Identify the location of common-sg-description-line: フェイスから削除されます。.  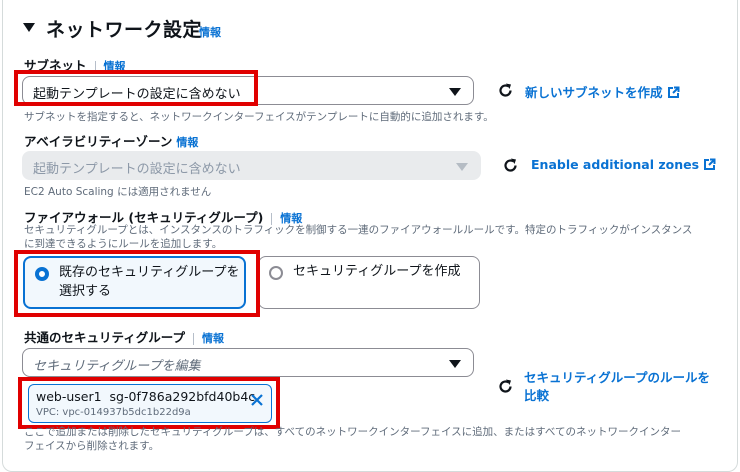
(92, 446).